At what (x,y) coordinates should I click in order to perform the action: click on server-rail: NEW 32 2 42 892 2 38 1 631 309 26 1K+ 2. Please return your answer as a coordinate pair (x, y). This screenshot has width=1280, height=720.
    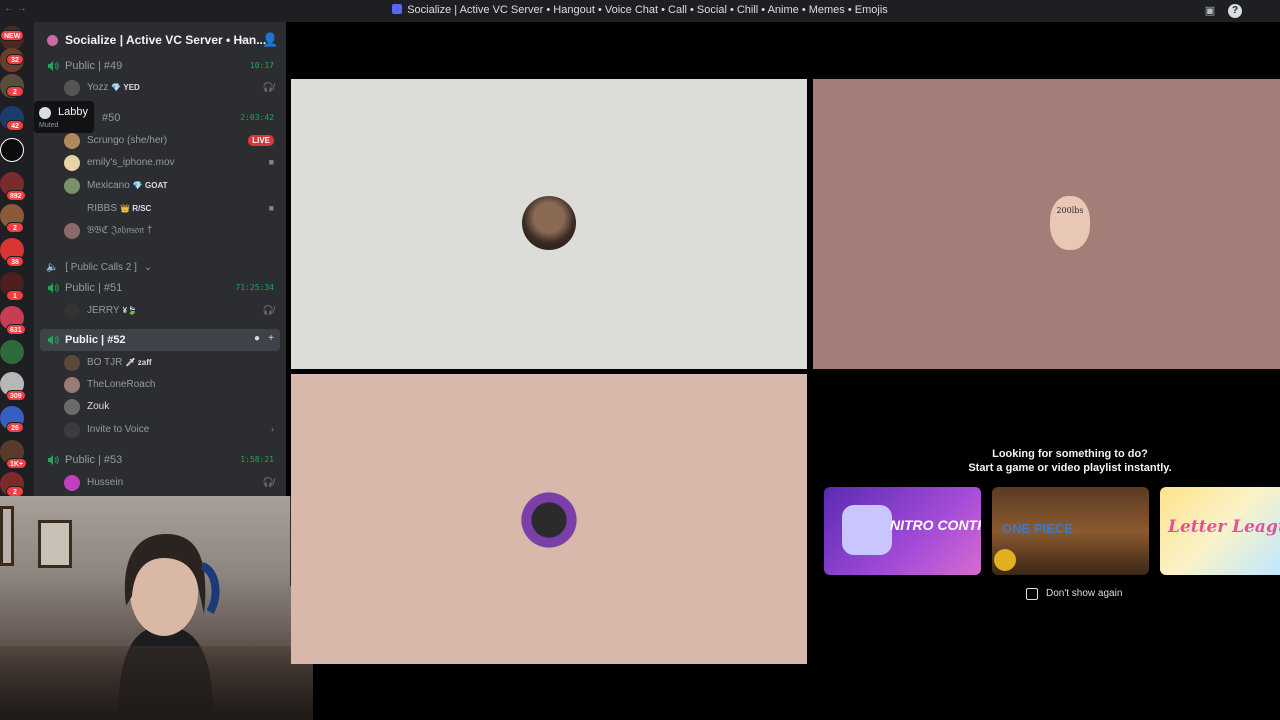
    Looking at the image, I should click on (17, 259).